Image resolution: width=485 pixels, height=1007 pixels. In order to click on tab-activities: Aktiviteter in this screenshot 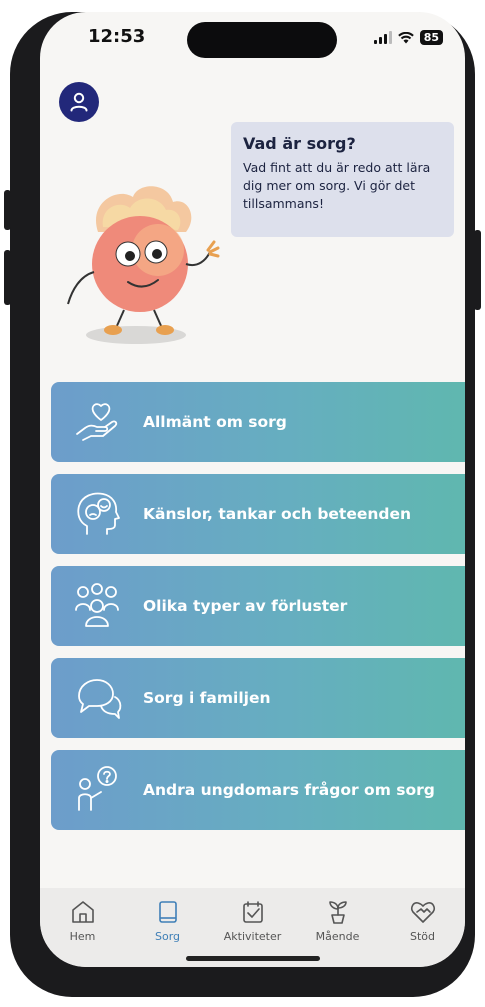, I will do `click(253, 920)`.